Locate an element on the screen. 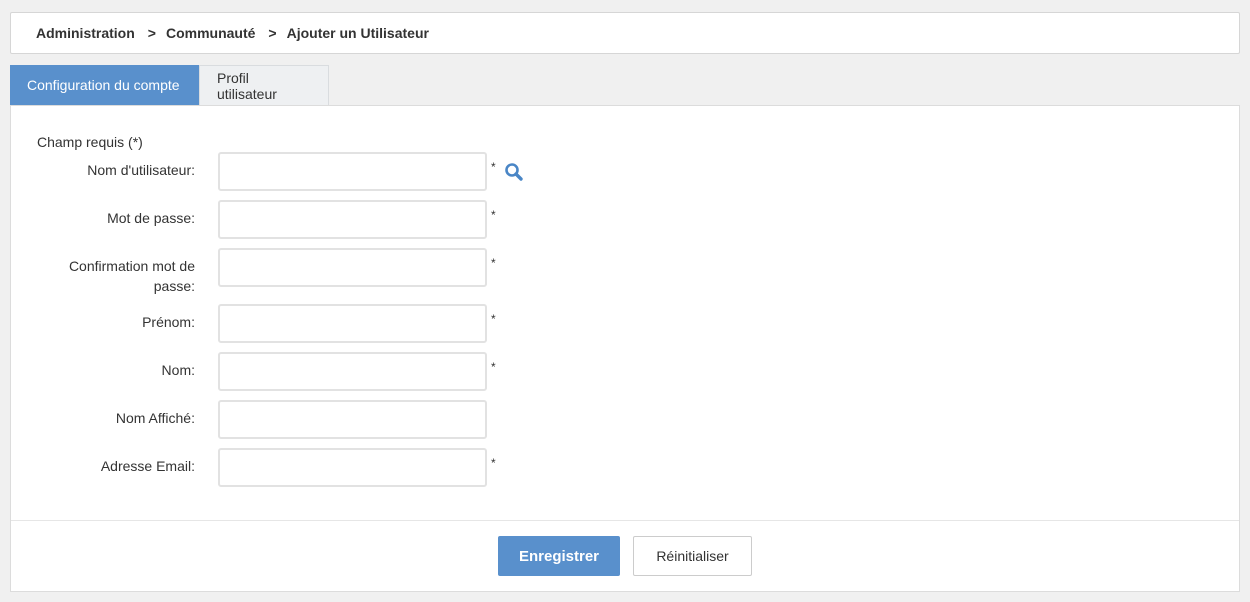  last-name-input is located at coordinates (352, 371).